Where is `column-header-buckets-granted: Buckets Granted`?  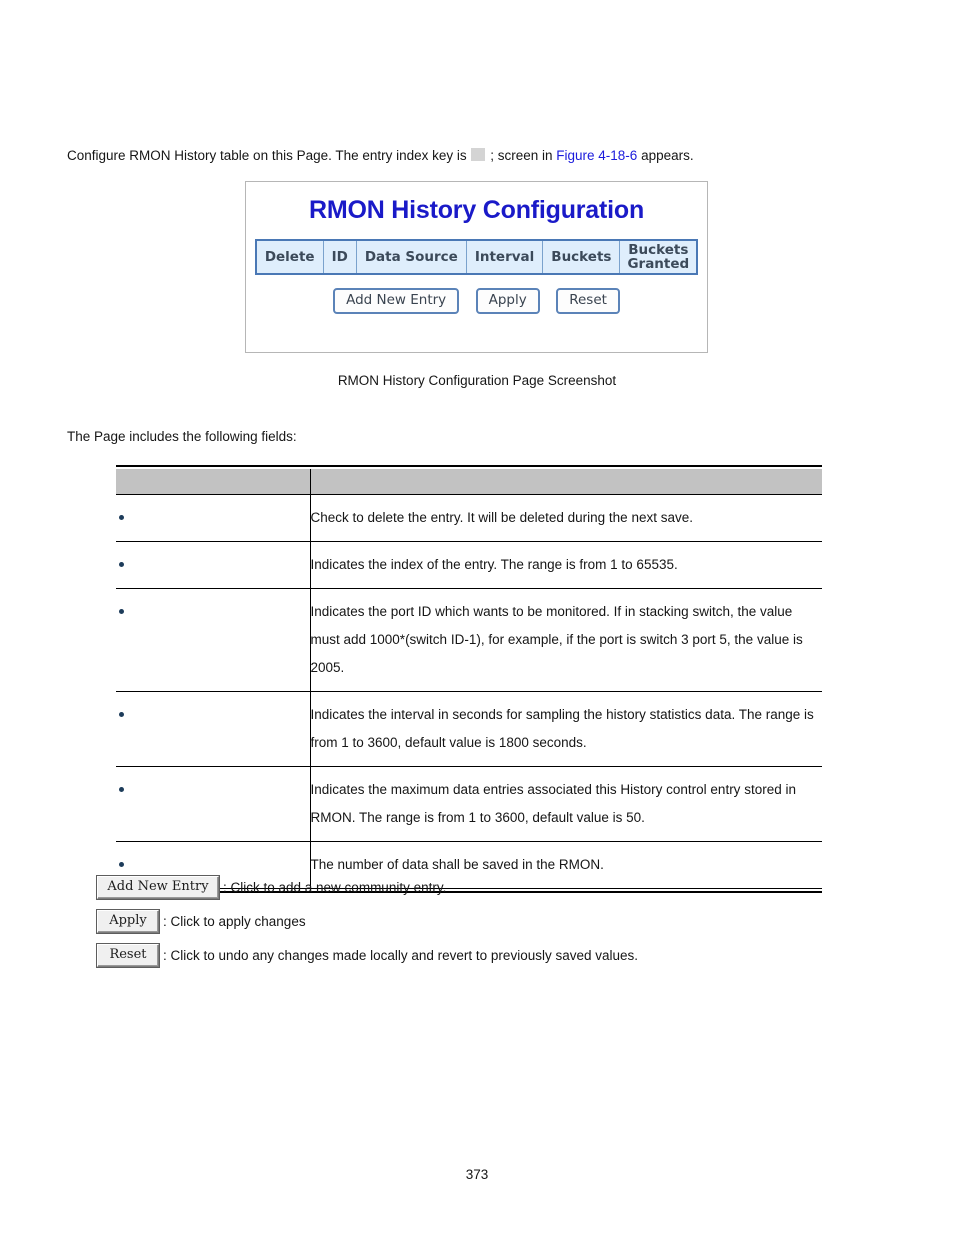 column-header-buckets-granted: Buckets Granted is located at coordinates (658, 257).